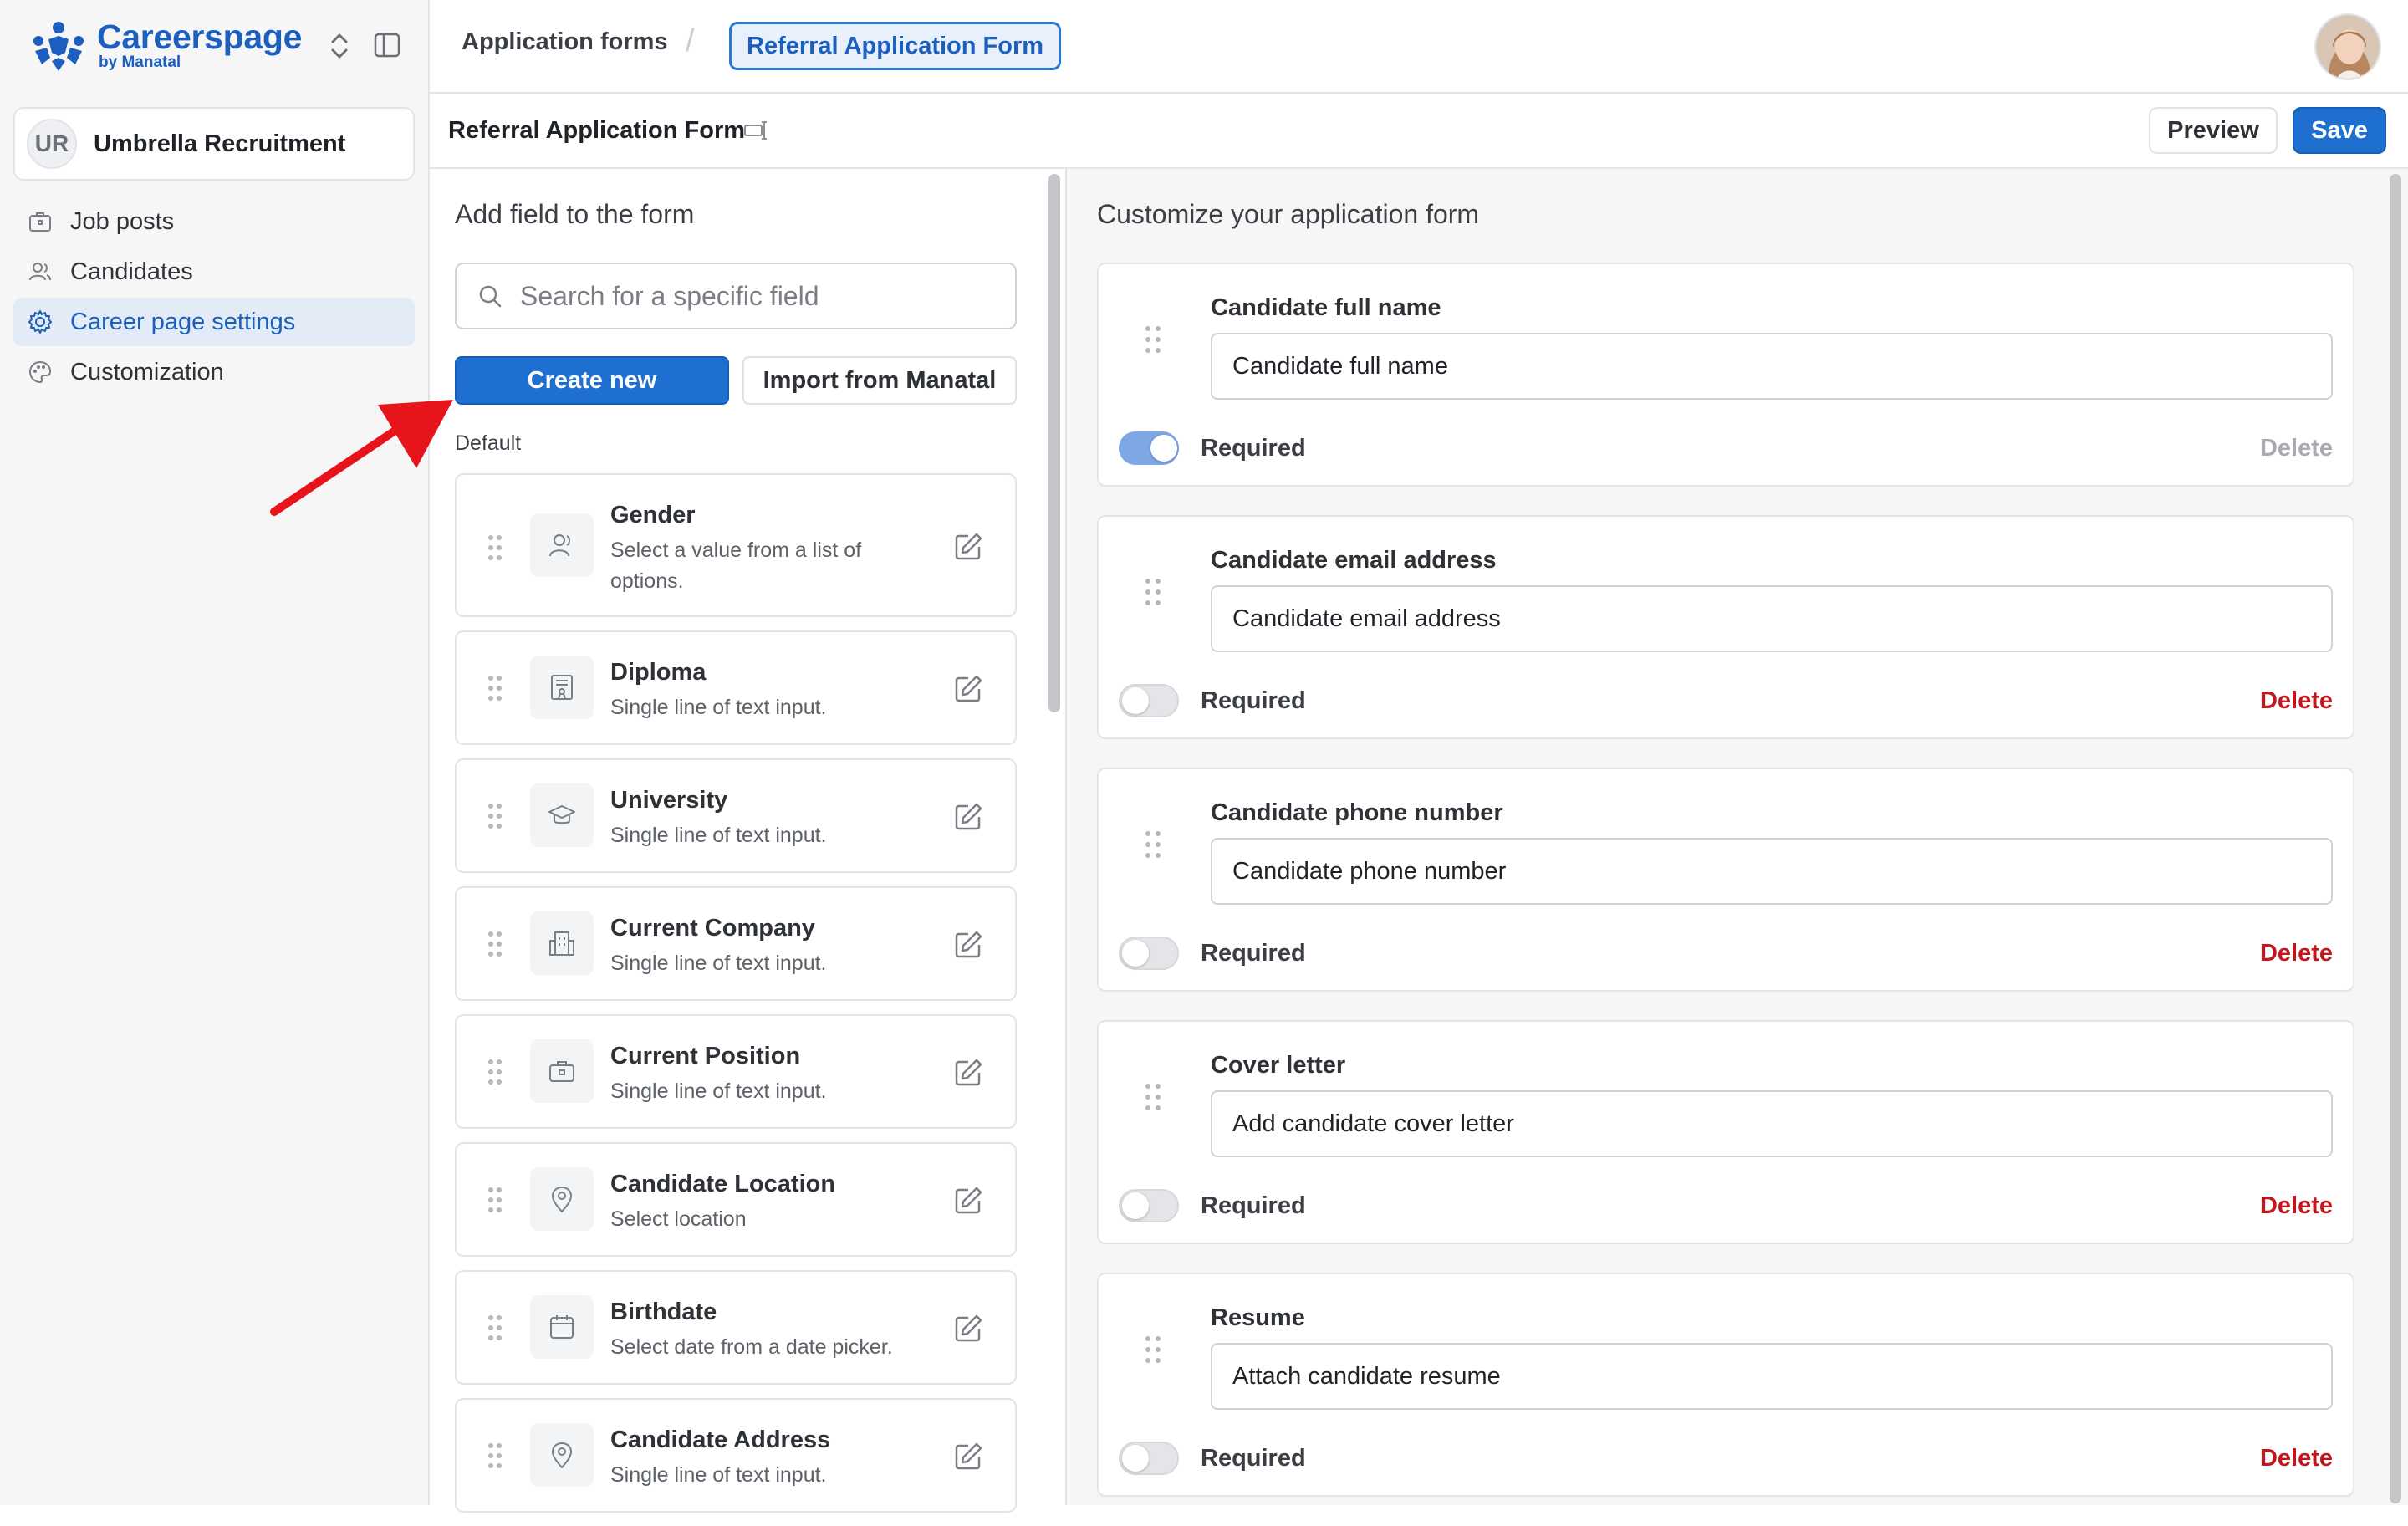  I want to click on breadcrumb-application-forms: Application forms, so click(565, 42).